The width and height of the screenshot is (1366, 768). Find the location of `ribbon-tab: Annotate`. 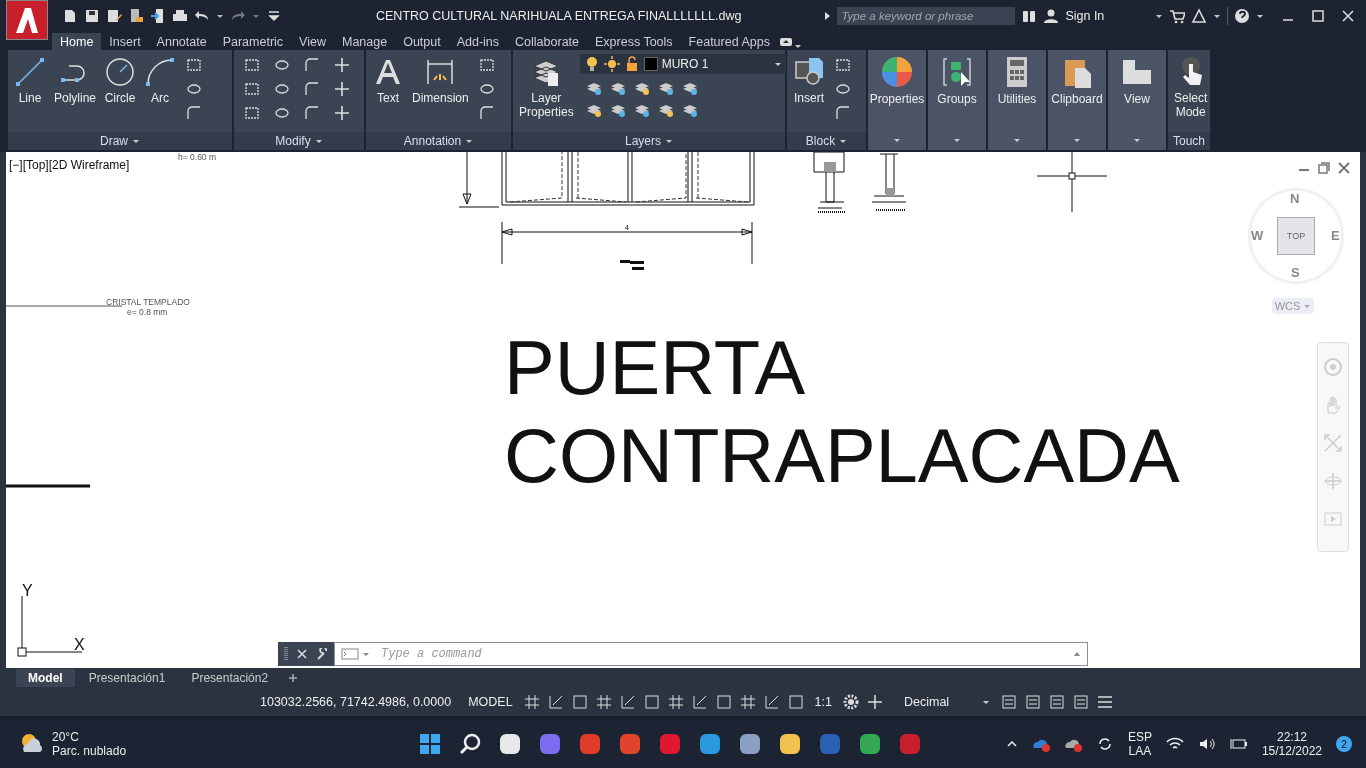

ribbon-tab: Annotate is located at coordinates (181, 41).